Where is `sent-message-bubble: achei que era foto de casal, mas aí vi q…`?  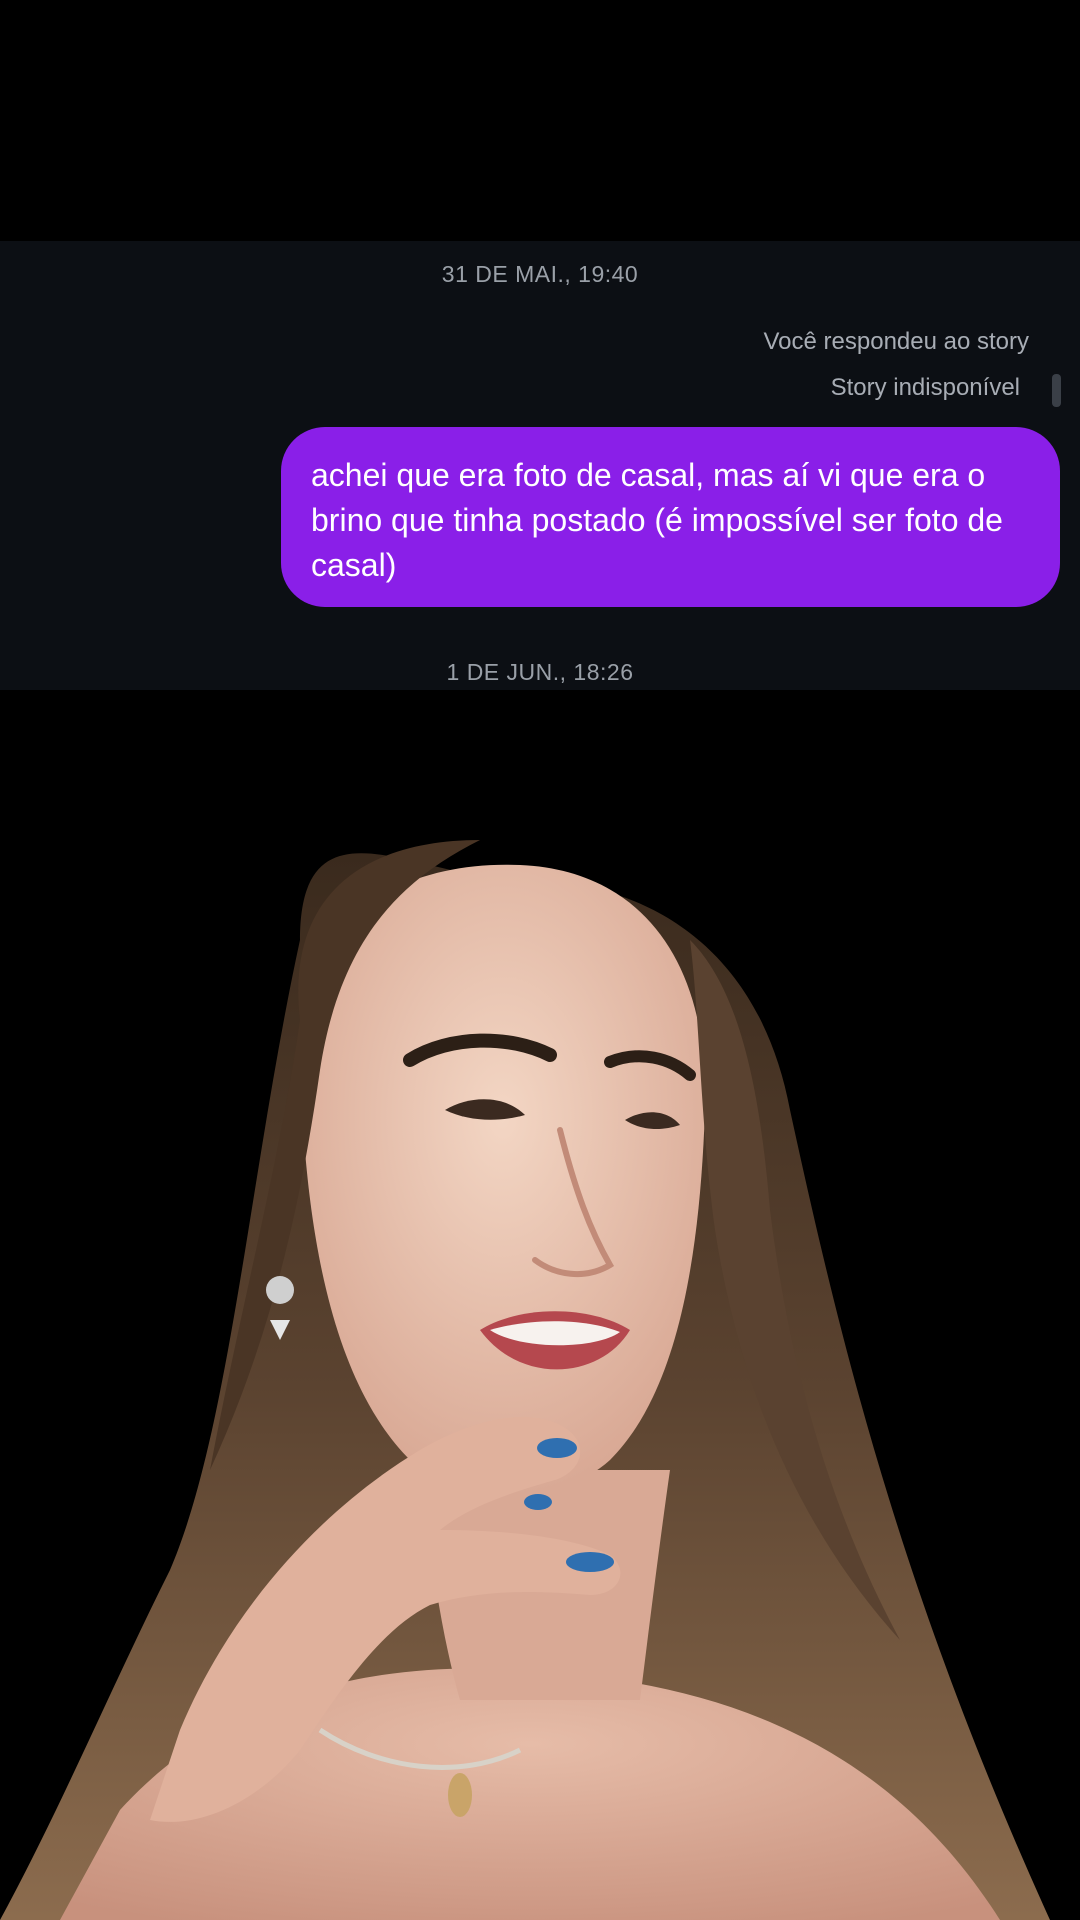 sent-message-bubble: achei que era foto de casal, mas aí vi q… is located at coordinates (670, 517).